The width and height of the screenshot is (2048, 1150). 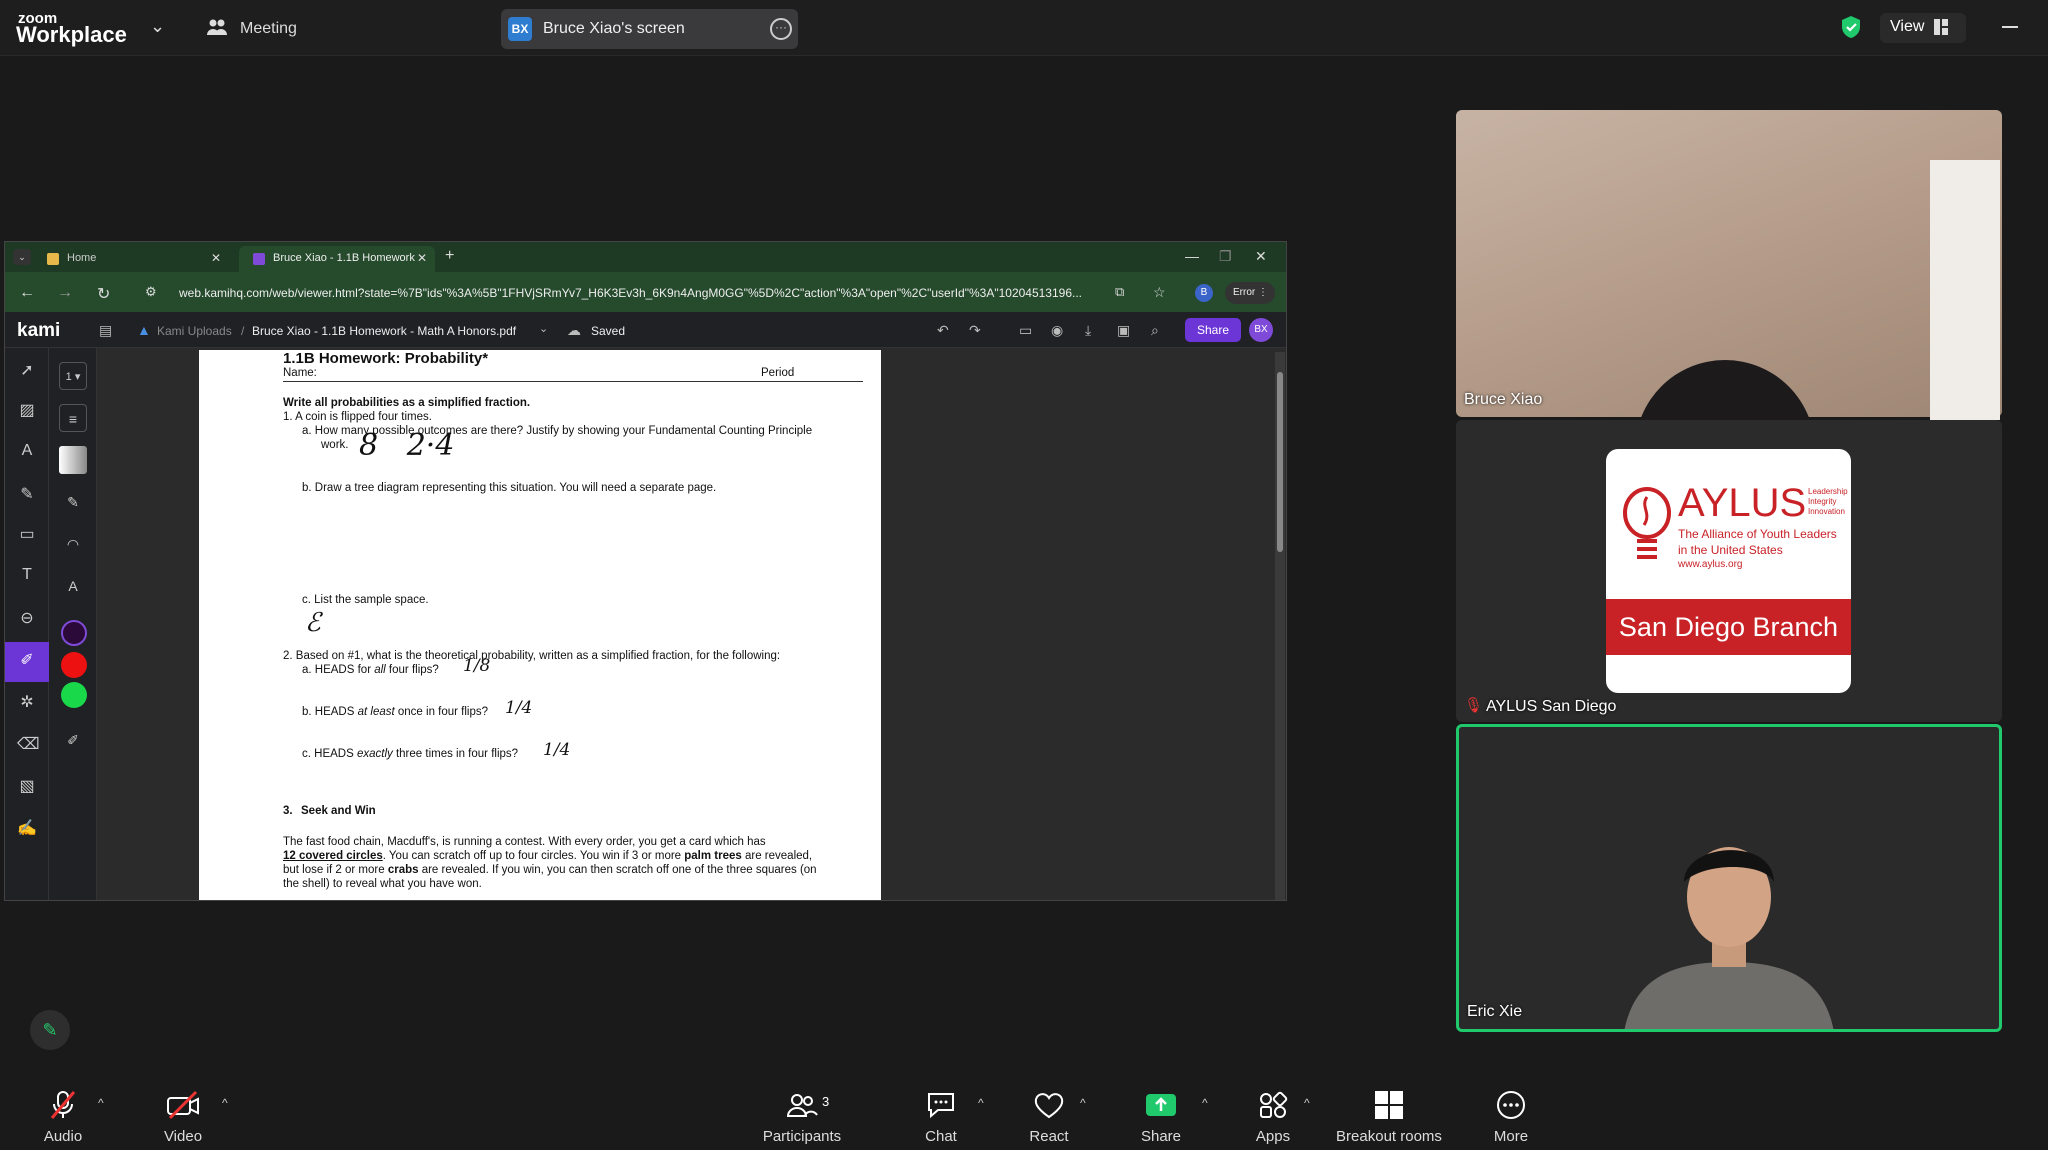 What do you see at coordinates (73, 418) in the screenshot?
I see `line-style-icon: ≡` at bounding box center [73, 418].